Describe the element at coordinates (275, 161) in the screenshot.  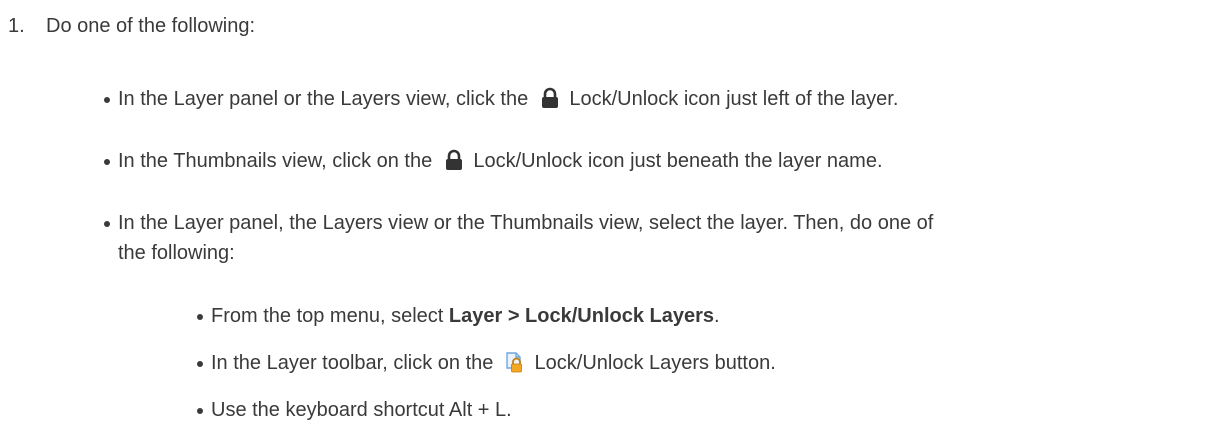
I see `bullet-text-before: In the Thumbnails view, click on the` at that location.